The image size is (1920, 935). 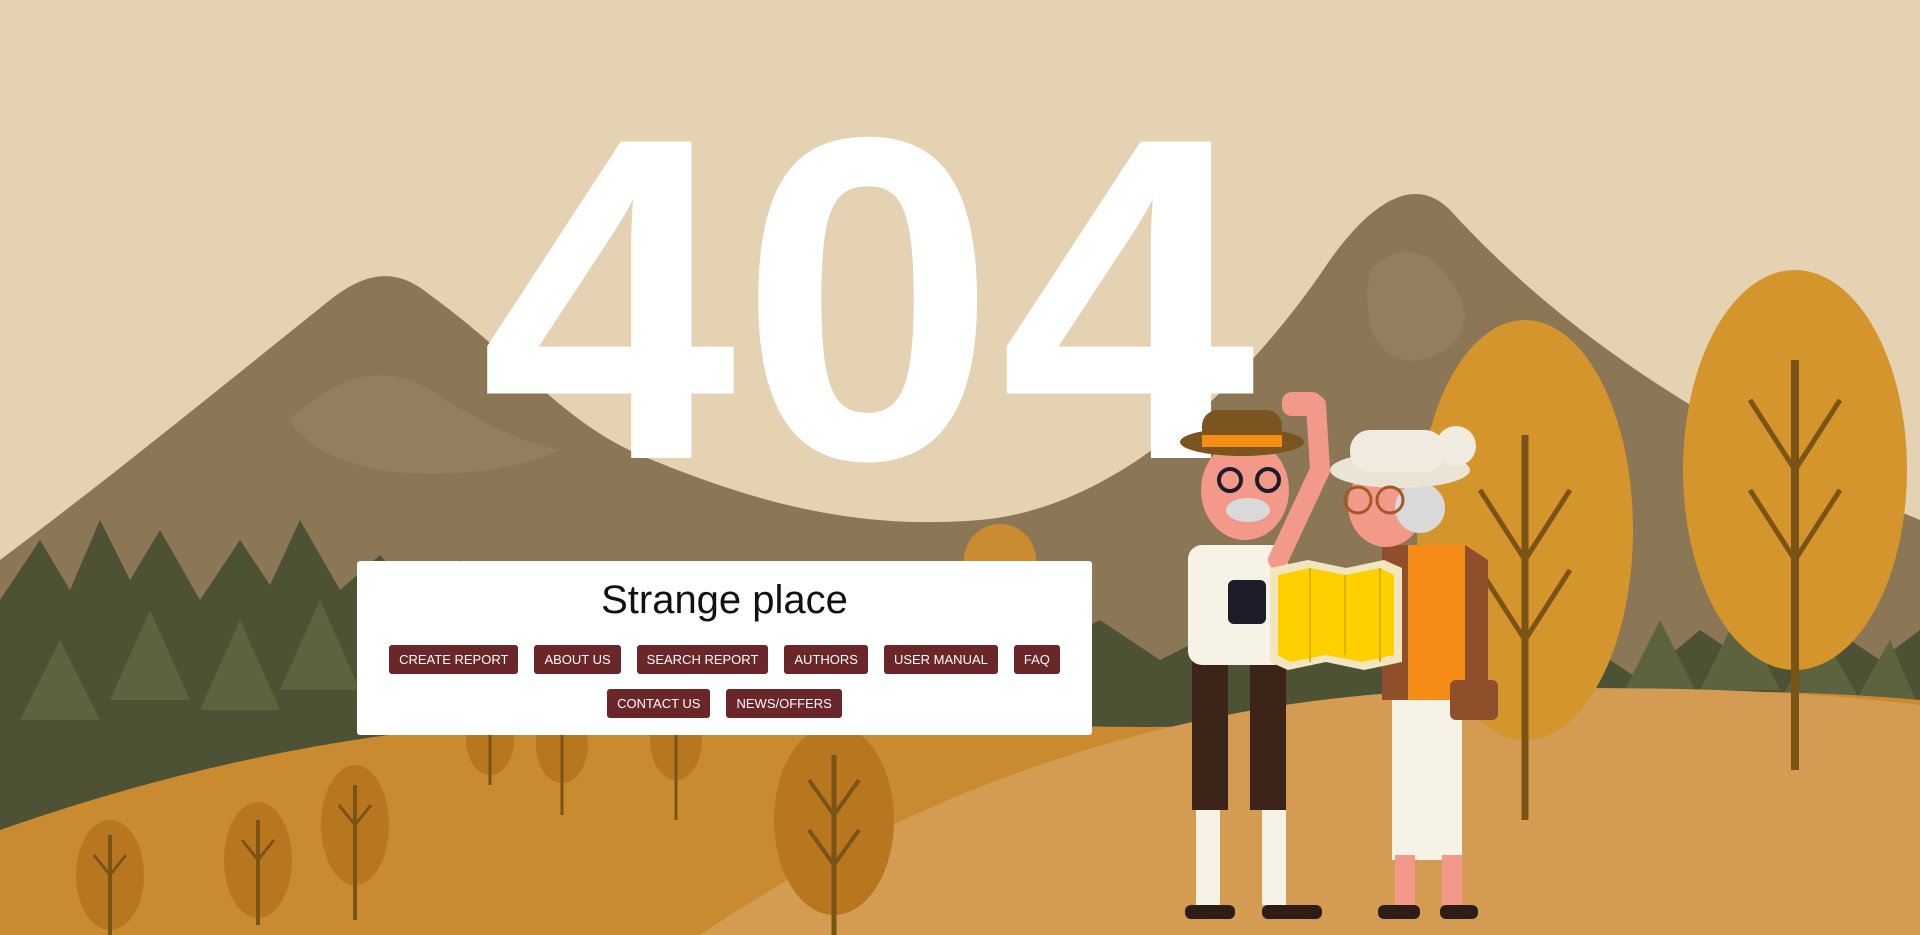 What do you see at coordinates (659, 703) in the screenshot?
I see `contact-us-button: CONTACT US` at bounding box center [659, 703].